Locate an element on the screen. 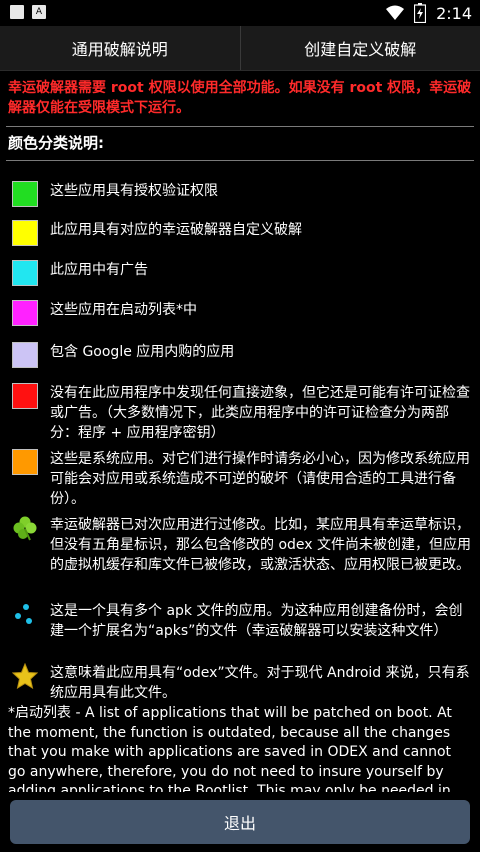 The width and height of the screenshot is (480, 852). legend-text: 这些应用在启动列表*中 is located at coordinates (123, 310).